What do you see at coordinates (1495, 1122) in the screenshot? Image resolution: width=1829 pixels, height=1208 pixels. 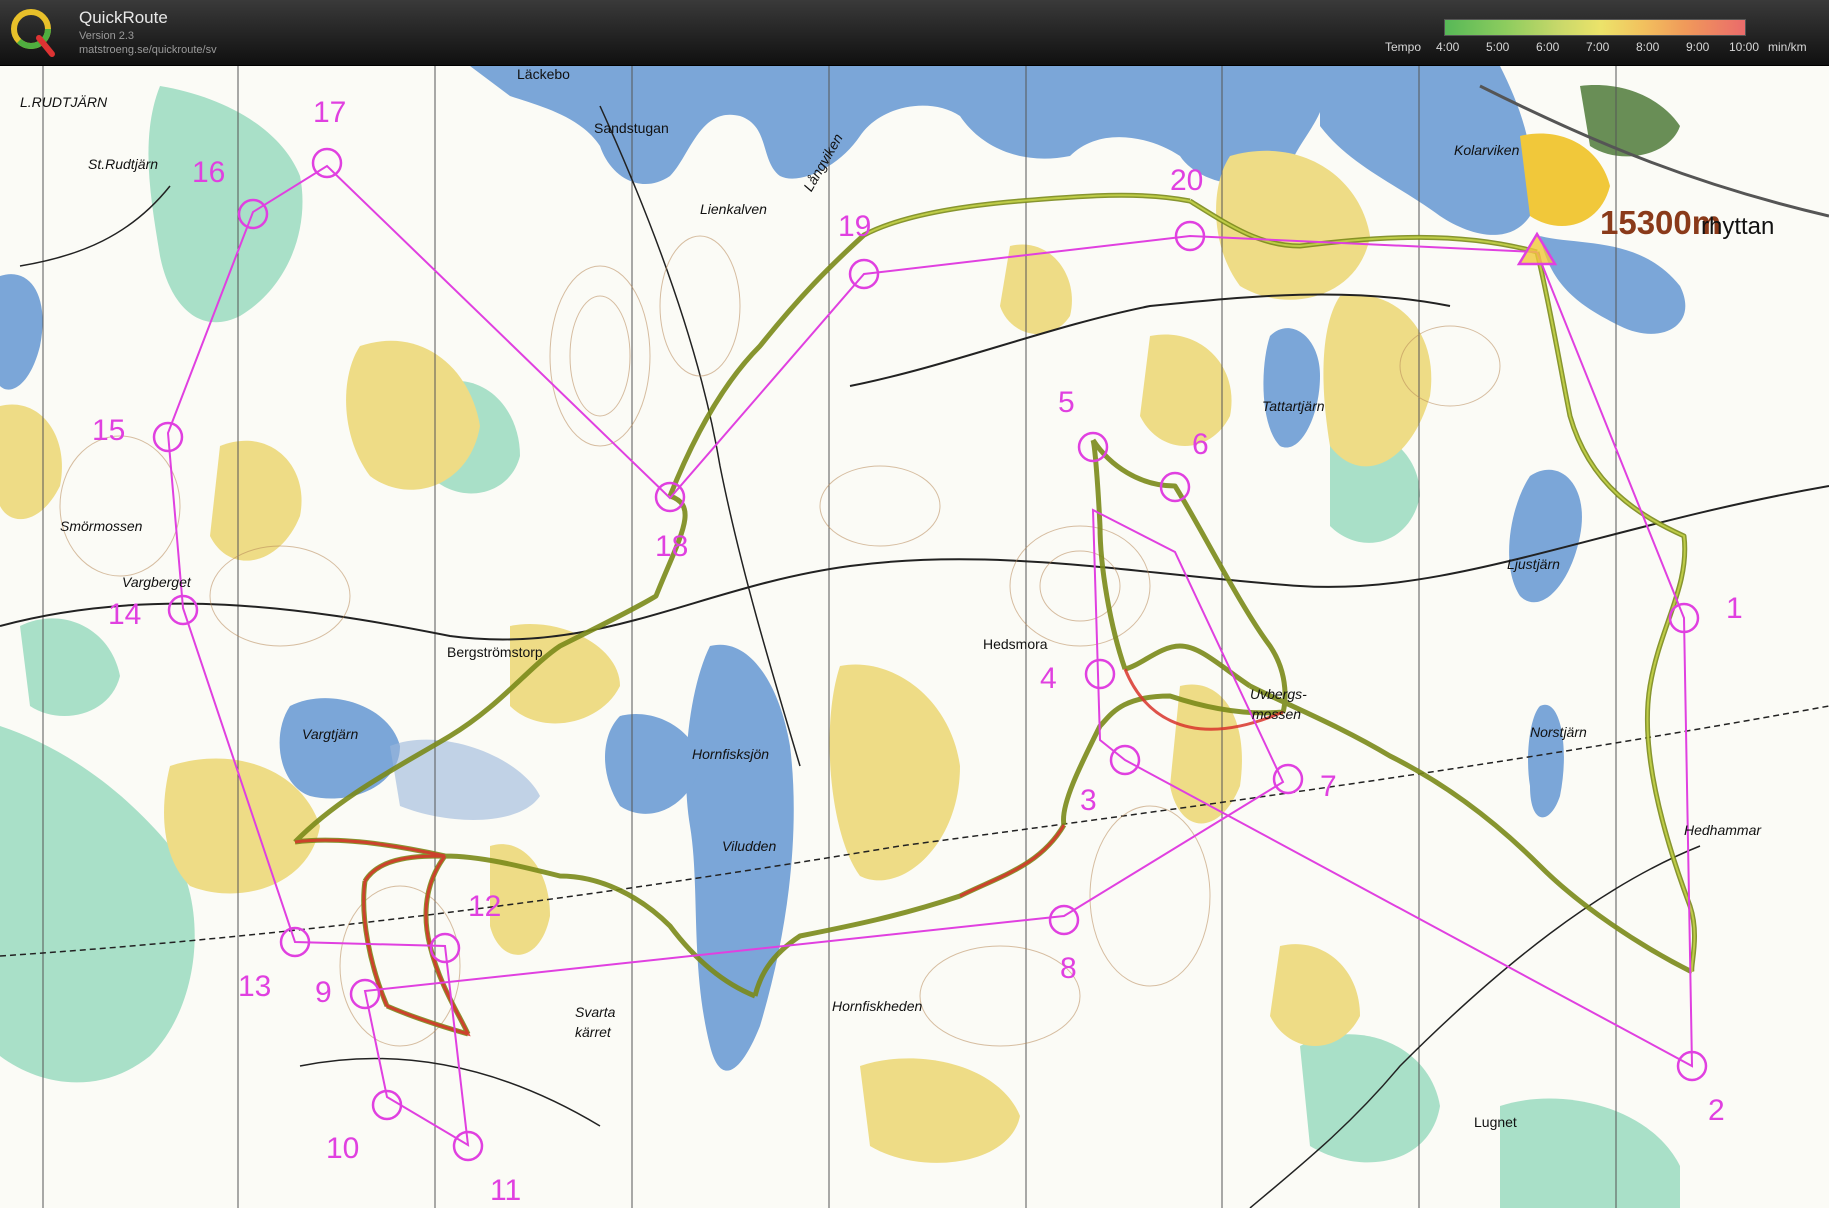 I see `place-name-lugnet: Lugnet` at bounding box center [1495, 1122].